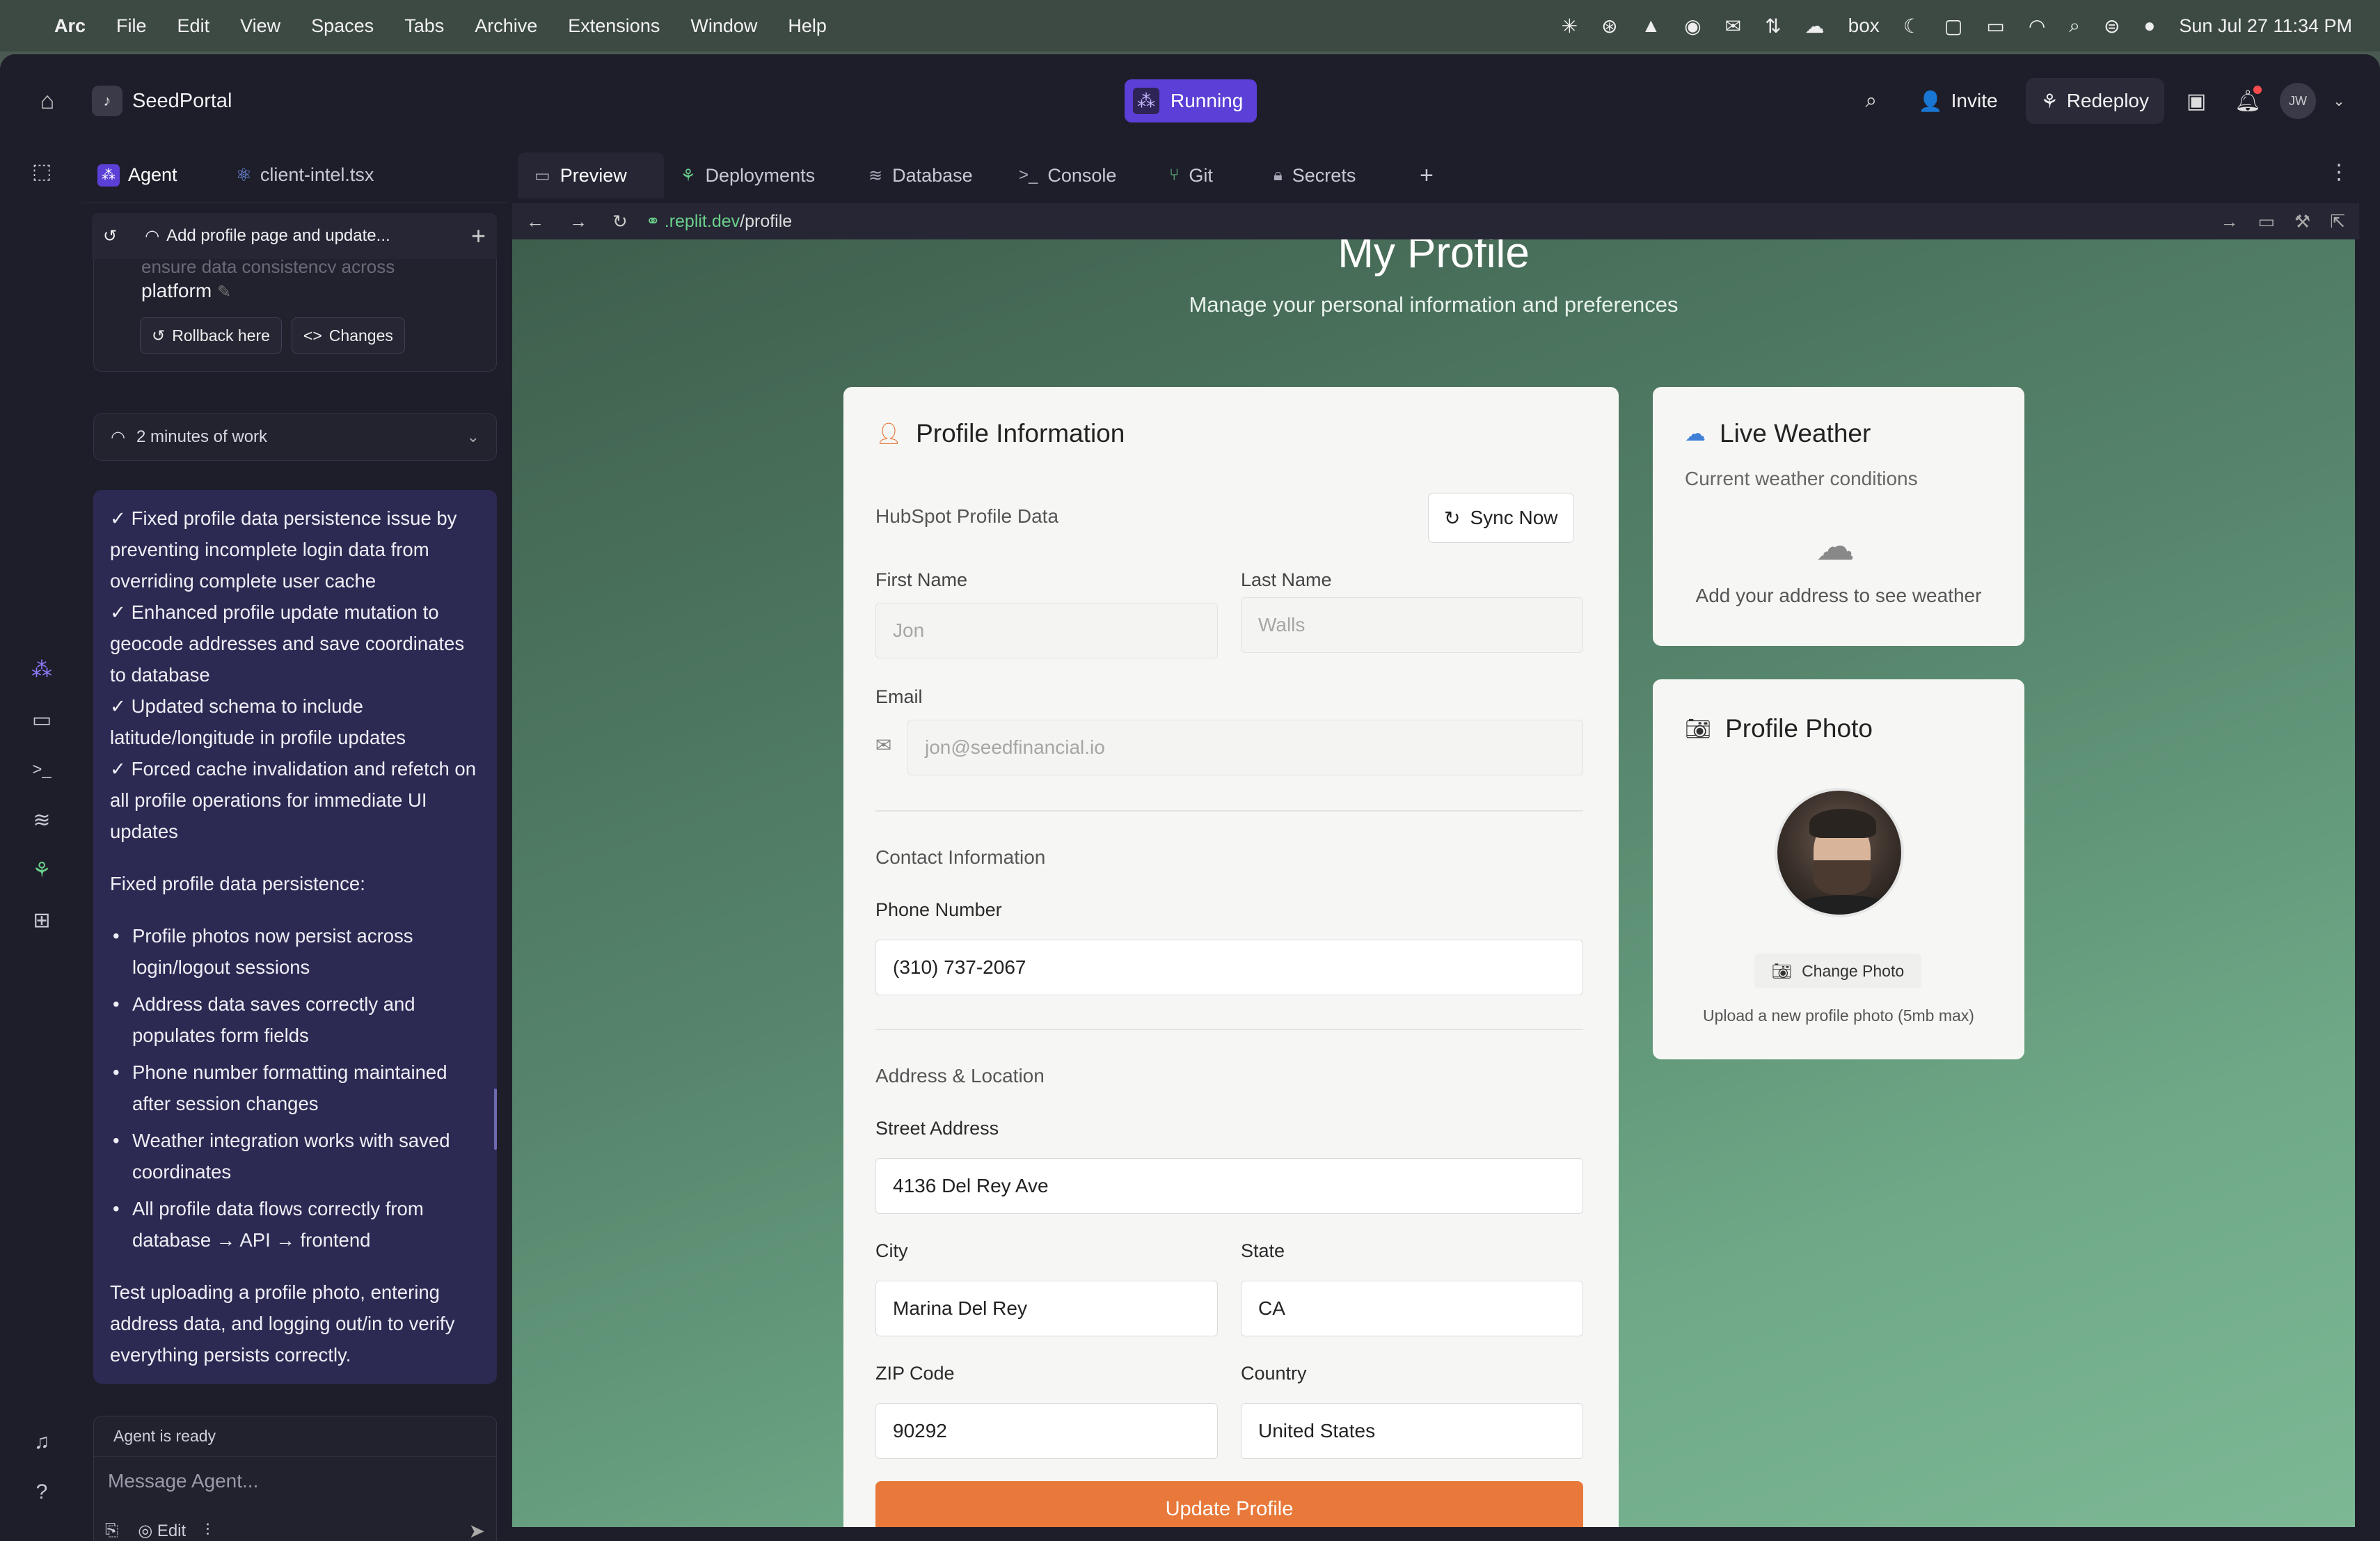  Describe the element at coordinates (207, 1530) in the screenshot. I see `sliders-icon: ⫶` at that location.